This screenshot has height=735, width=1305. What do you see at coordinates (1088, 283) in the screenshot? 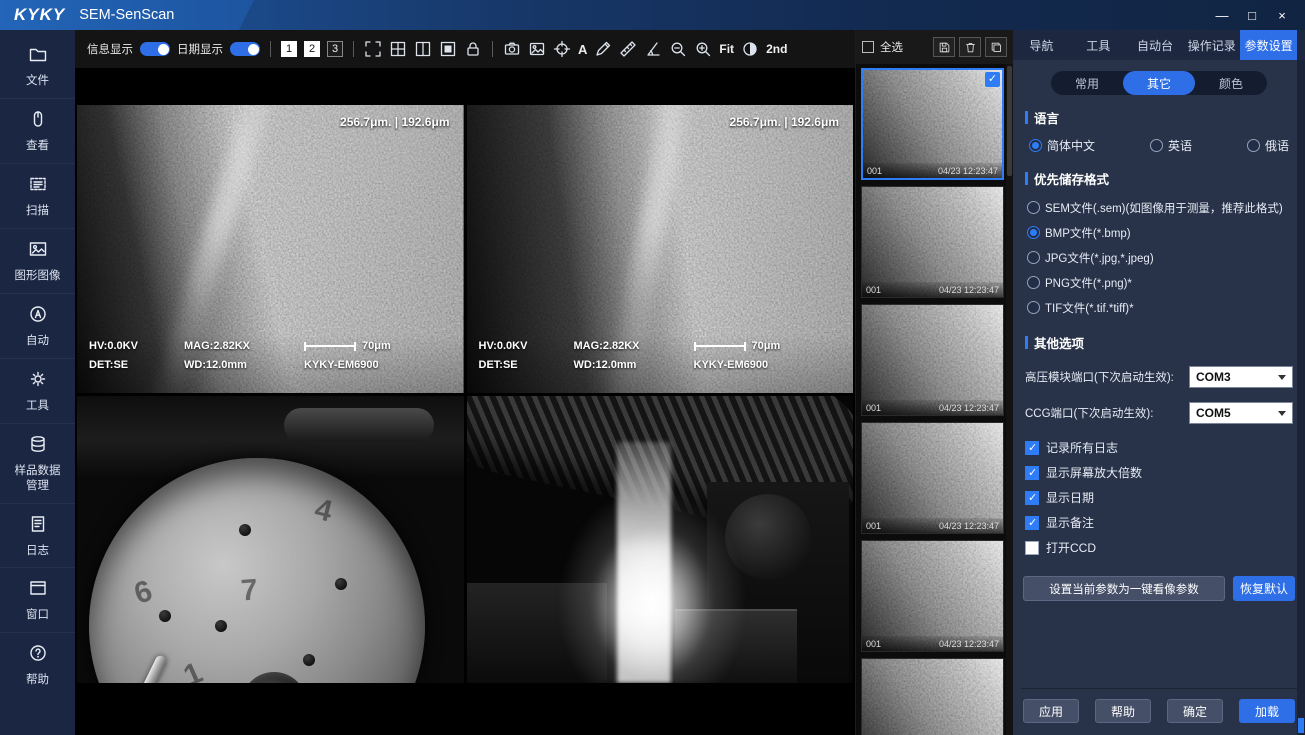
I see `radio-label: PNG文件(*.png)*` at bounding box center [1088, 283].